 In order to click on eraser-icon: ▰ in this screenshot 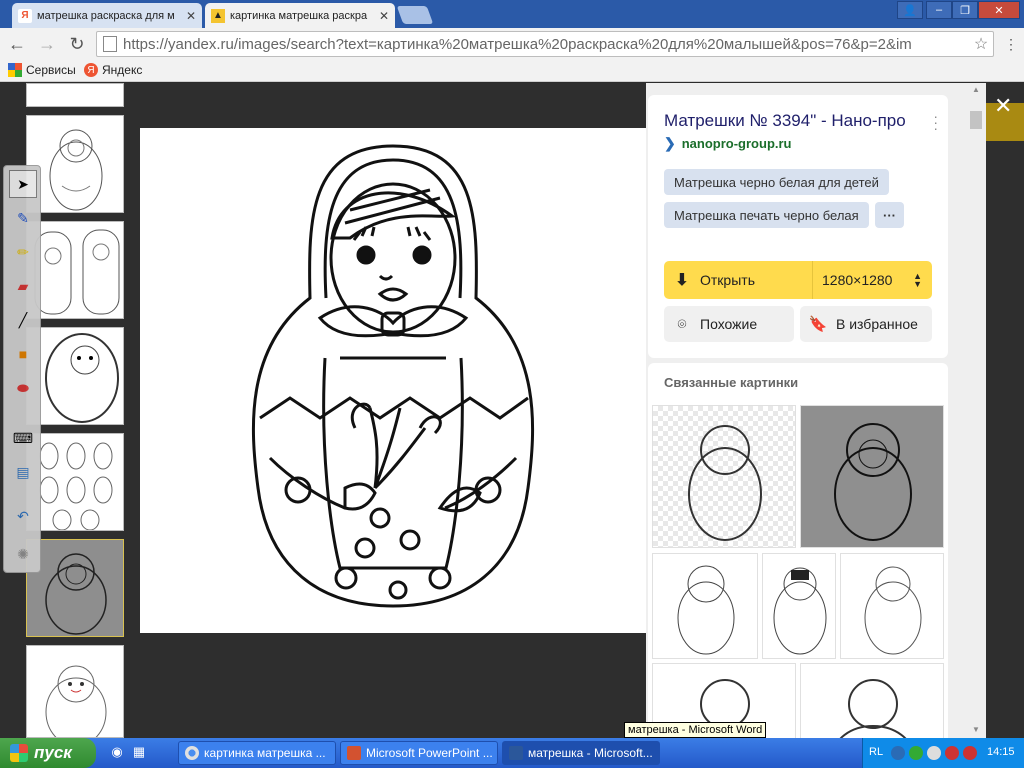, I will do `click(23, 286)`.